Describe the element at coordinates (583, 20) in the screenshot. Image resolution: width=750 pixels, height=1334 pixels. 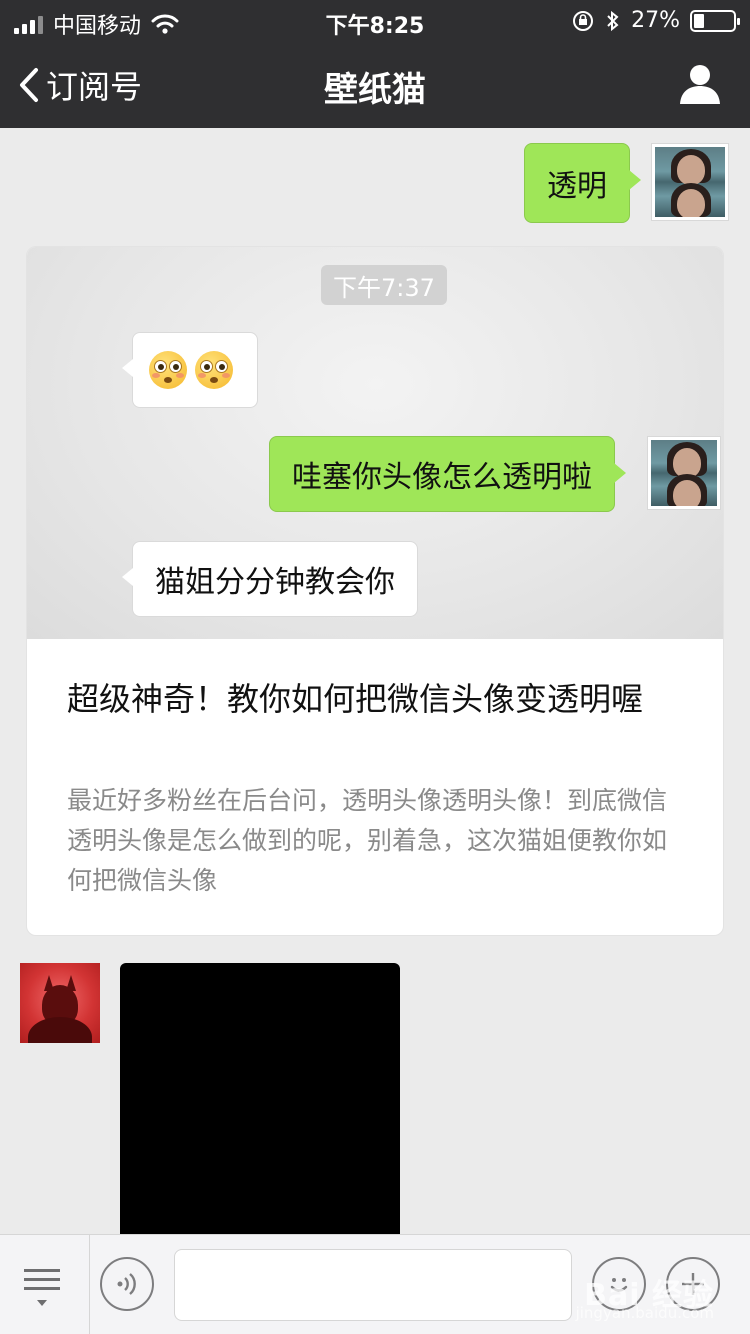
I see `rotation-lock-icon` at that location.